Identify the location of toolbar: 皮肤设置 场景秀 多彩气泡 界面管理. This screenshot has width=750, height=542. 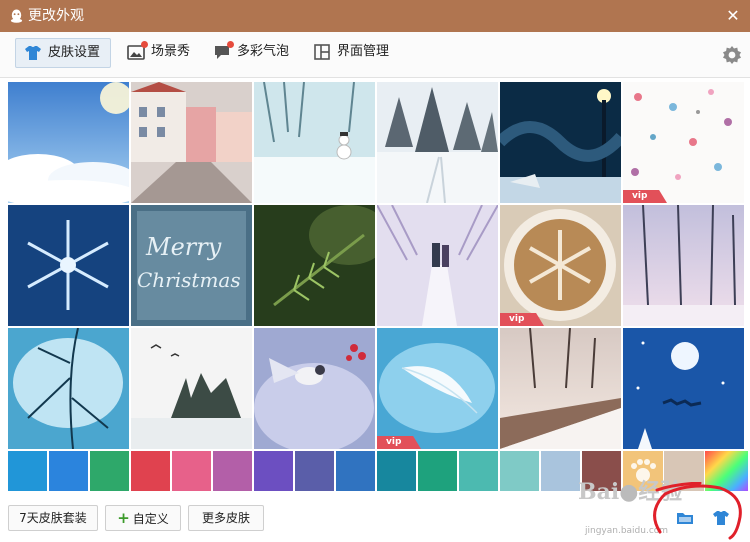
(375, 55).